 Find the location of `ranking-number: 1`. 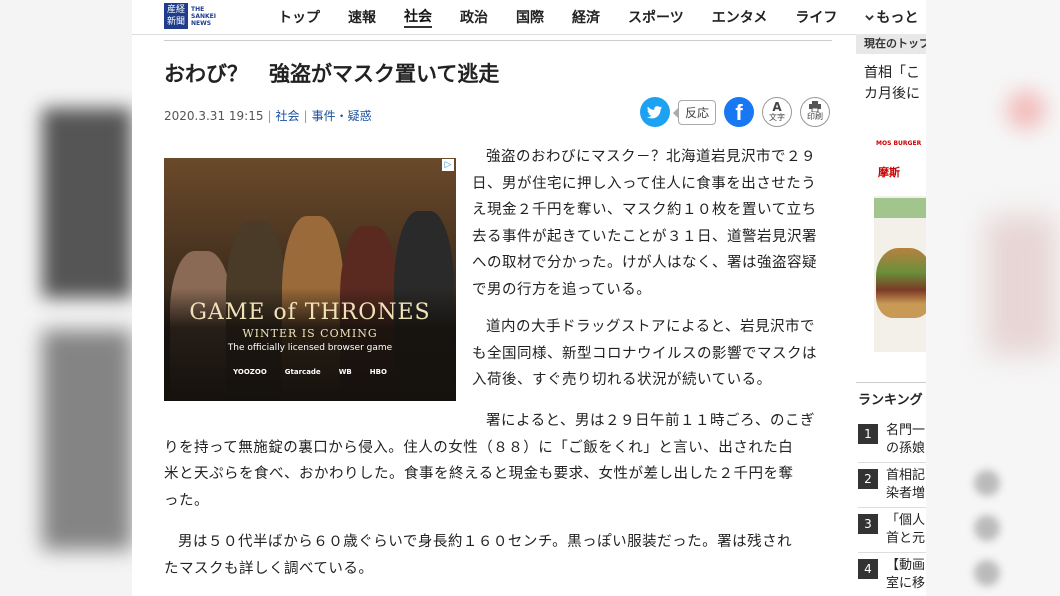

ranking-number: 1 is located at coordinates (868, 434).